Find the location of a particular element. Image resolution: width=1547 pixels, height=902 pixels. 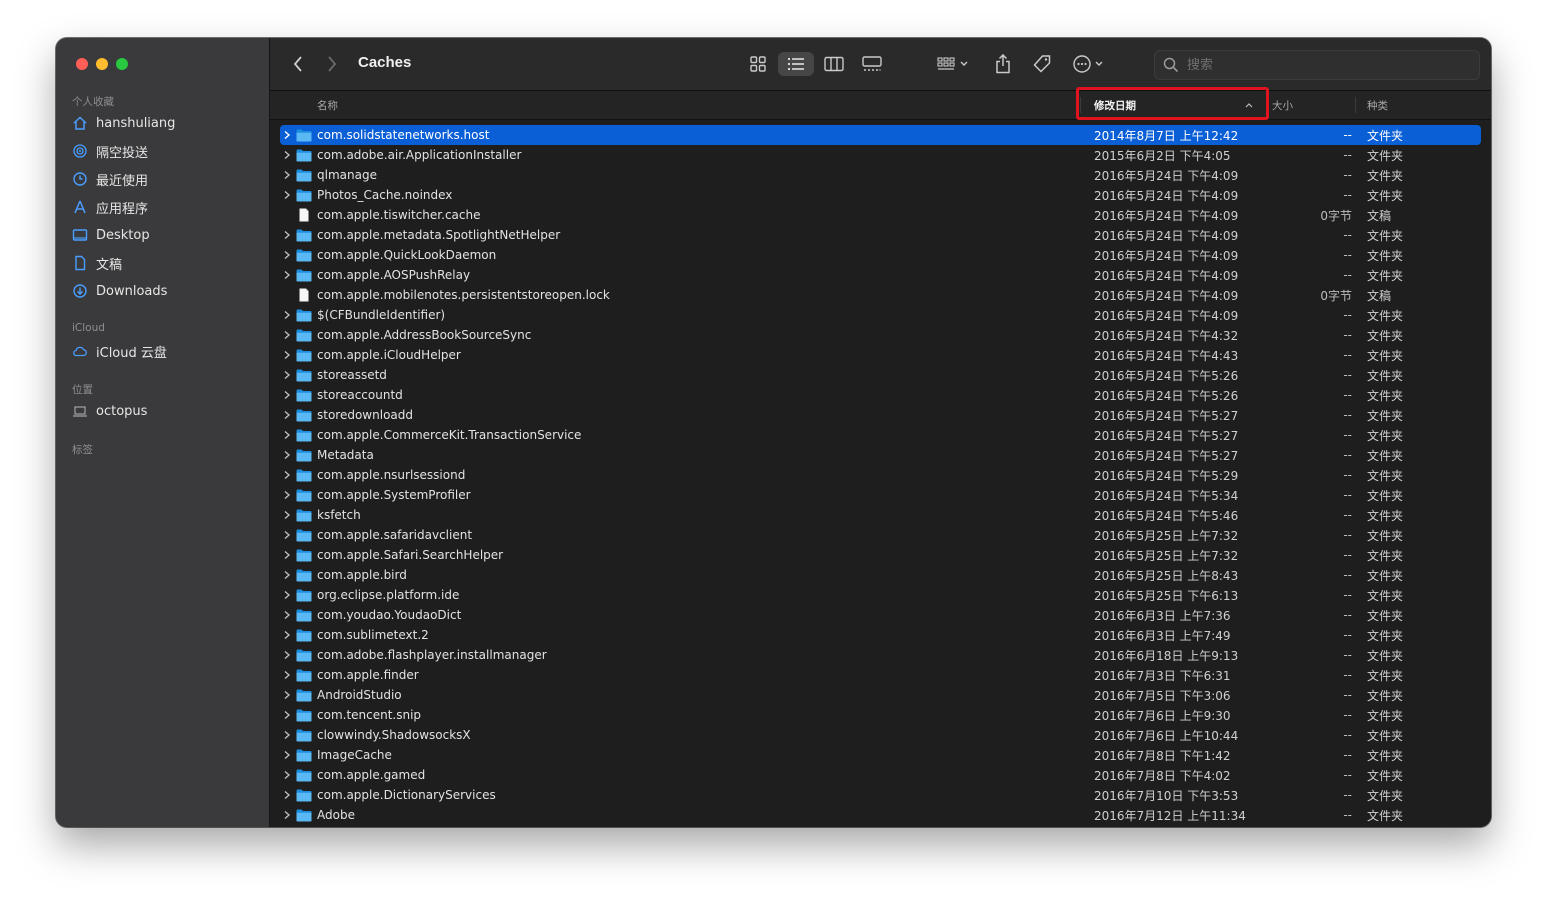

file-row: storedownloadd 2016年5月24日 下午5:27 -- 文件夹 is located at coordinates (880, 415).